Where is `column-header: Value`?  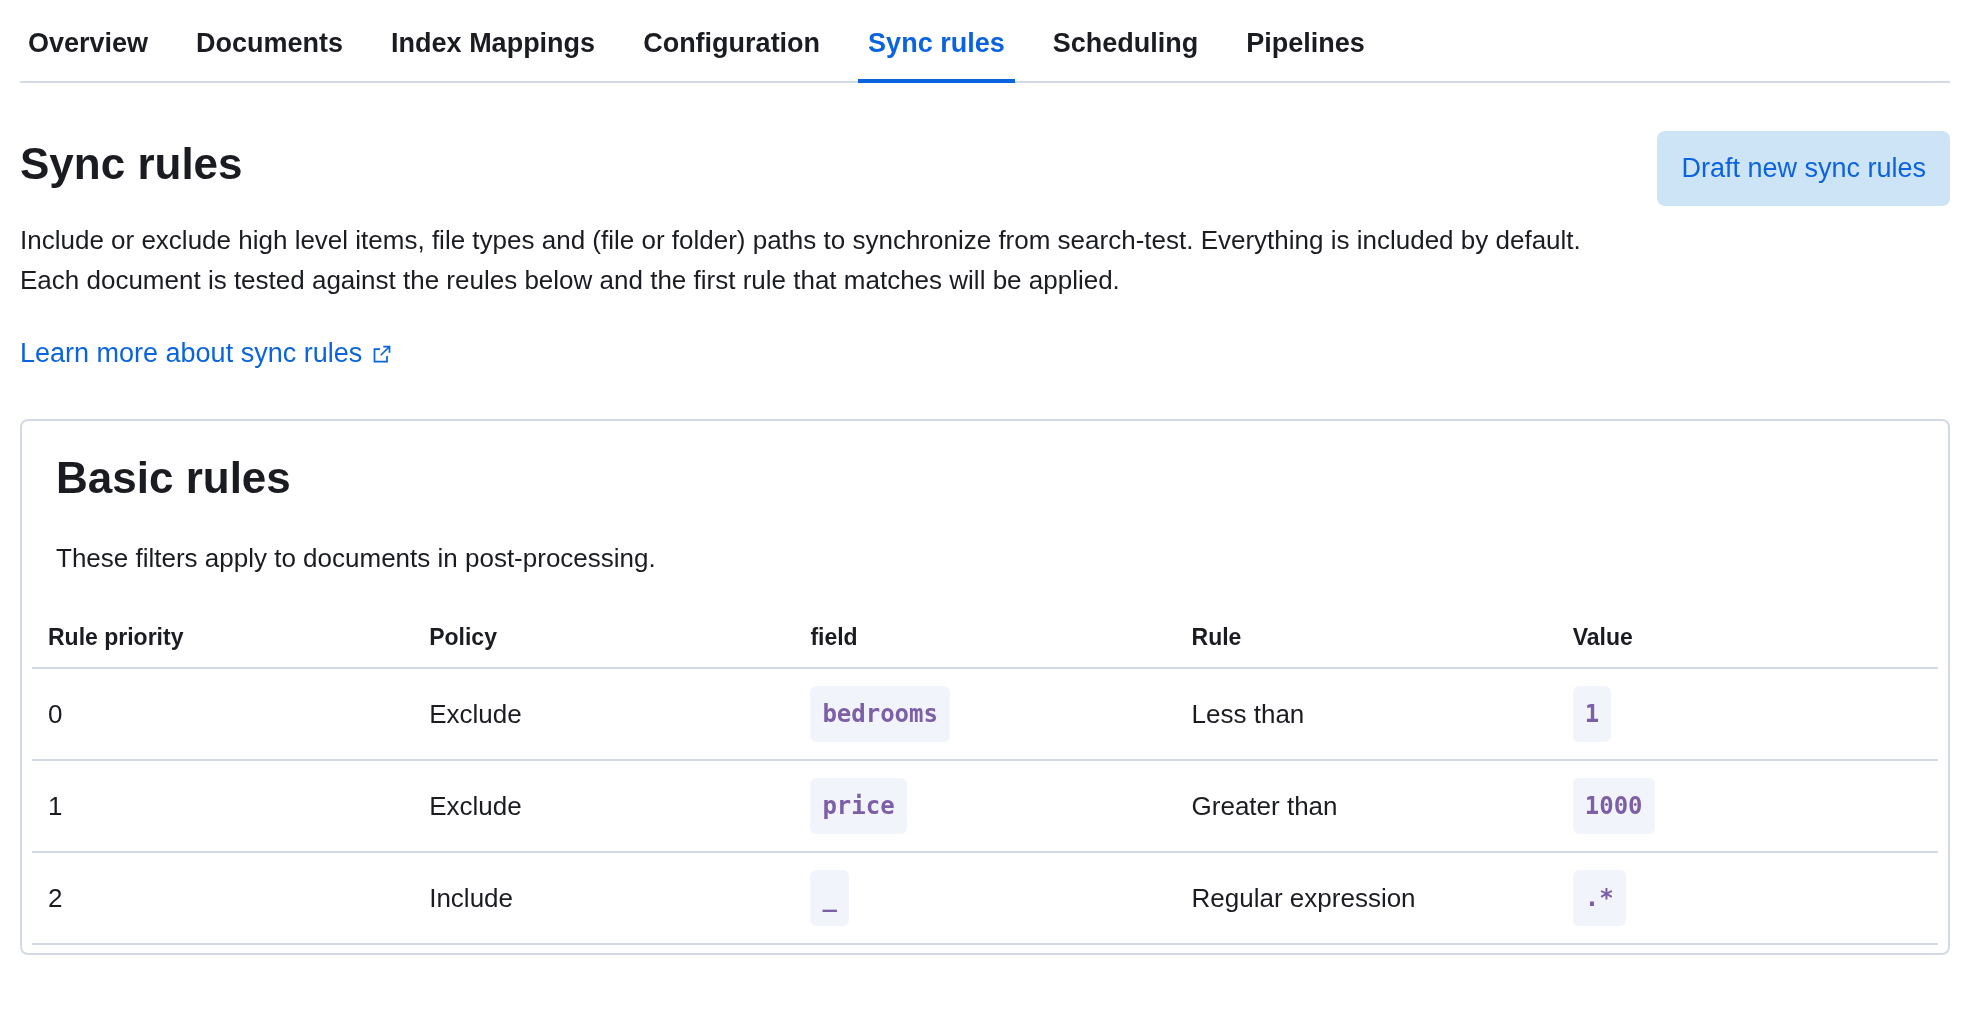 column-header: Value is located at coordinates (1747, 638).